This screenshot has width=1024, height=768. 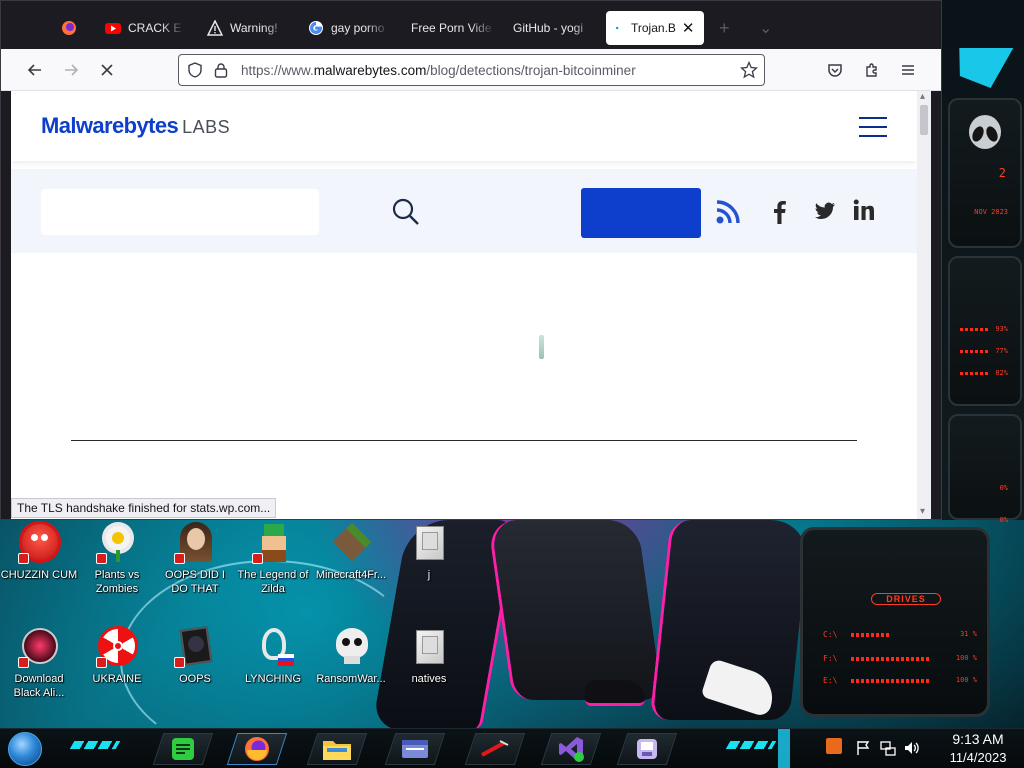 I want to click on portrait-icon, so click(x=195, y=543).